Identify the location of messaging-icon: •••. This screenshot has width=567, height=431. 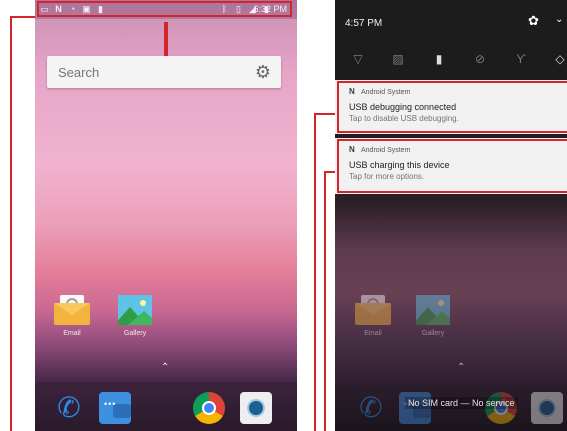
(115, 408).